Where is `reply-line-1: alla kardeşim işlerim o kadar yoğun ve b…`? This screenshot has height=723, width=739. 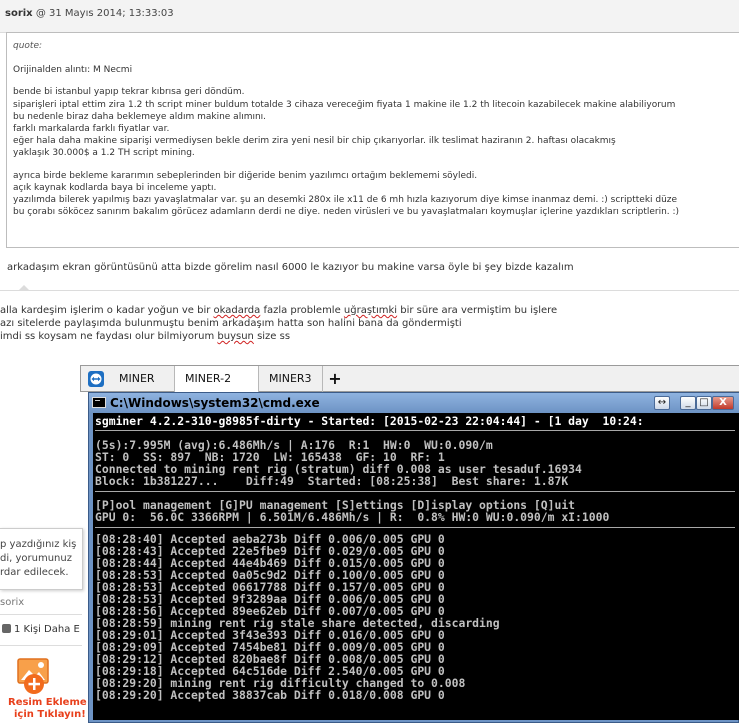
reply-line-1: alla kardeşim işlerim o kadar yoğun ve b… is located at coordinates (279, 310).